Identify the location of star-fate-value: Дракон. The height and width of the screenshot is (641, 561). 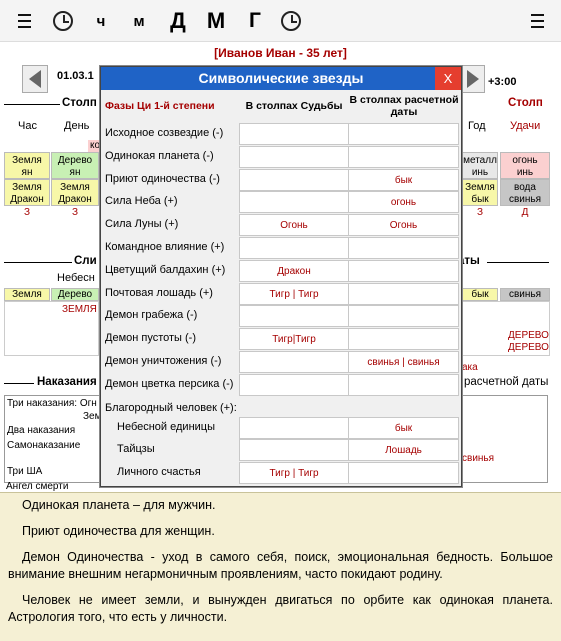
(294, 270).